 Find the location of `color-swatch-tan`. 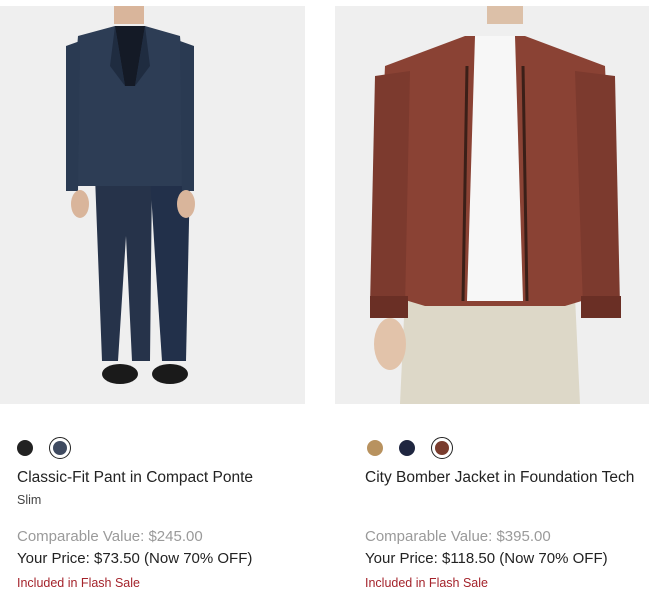

color-swatch-tan is located at coordinates (375, 448).